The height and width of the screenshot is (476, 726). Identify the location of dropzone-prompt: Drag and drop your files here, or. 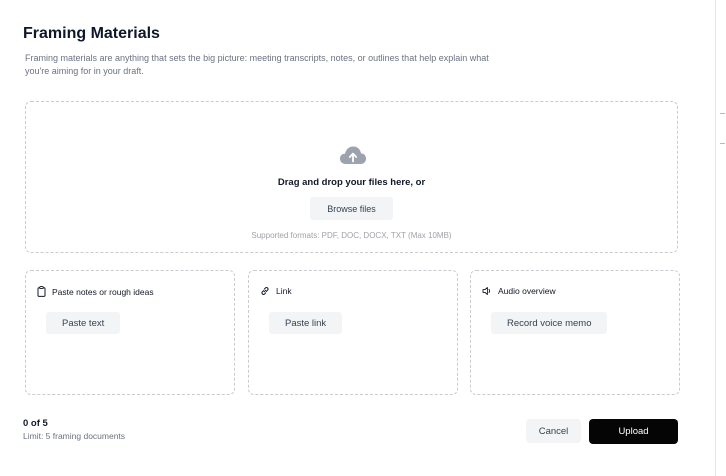
(351, 182).